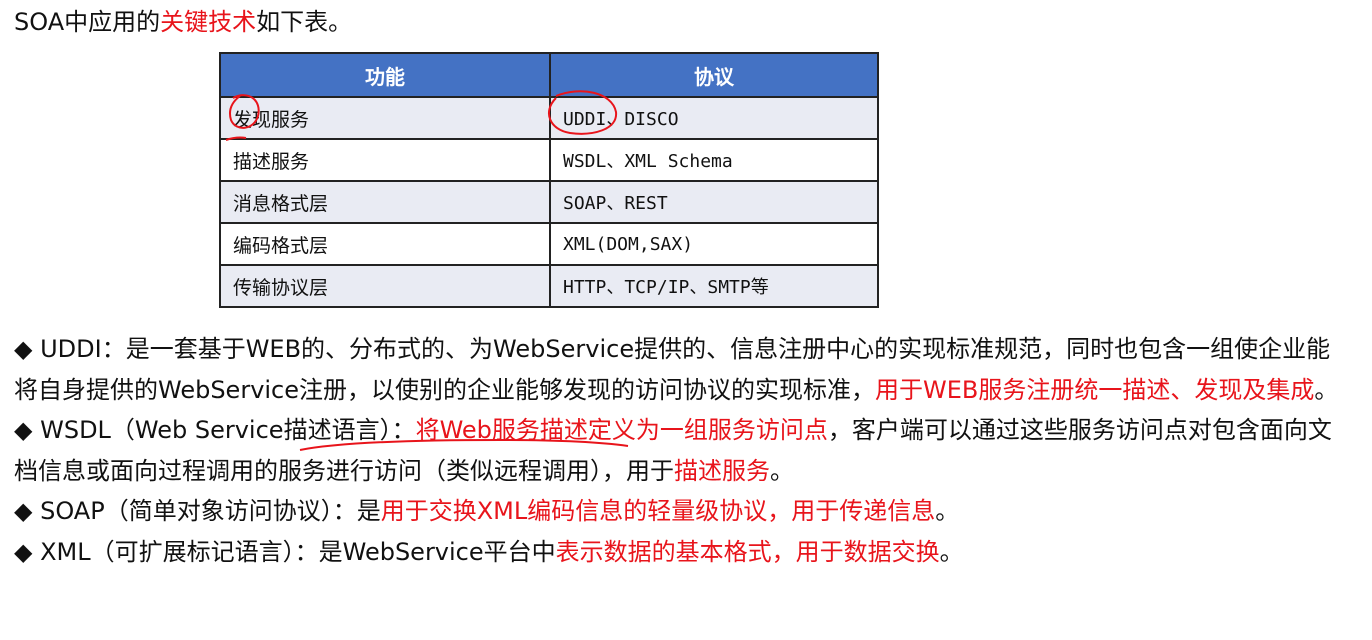 The height and width of the screenshot is (640, 1372). Describe the element at coordinates (206, 511) in the screenshot. I see `text: SOAP（简单对象访问协议）：是` at that location.